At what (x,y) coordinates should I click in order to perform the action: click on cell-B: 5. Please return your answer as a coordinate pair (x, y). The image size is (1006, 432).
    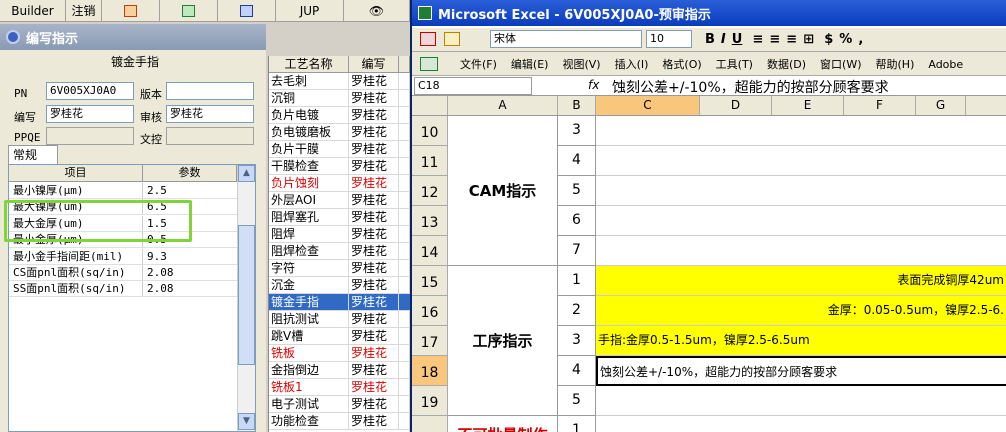
    Looking at the image, I should click on (577, 191).